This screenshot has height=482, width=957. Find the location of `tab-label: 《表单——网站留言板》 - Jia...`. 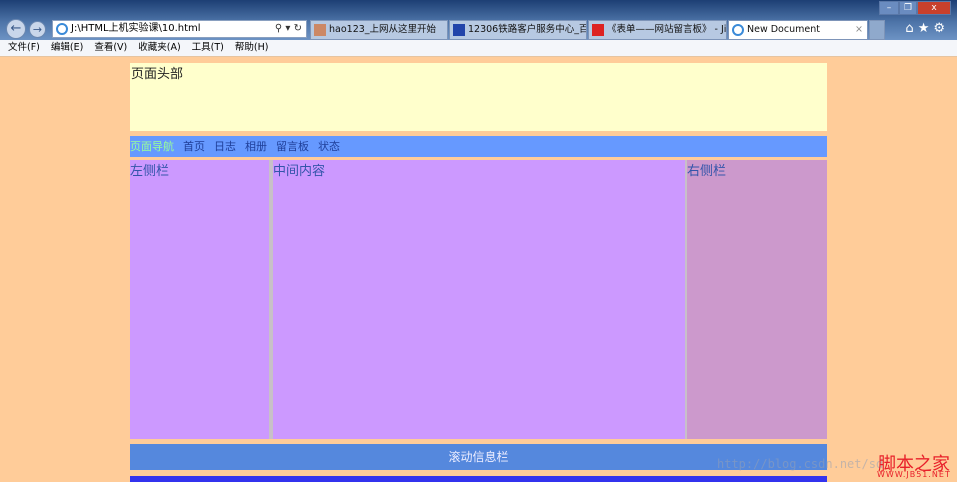

tab-label: 《表单——网站留言板》 - Jia... is located at coordinates (667, 29).